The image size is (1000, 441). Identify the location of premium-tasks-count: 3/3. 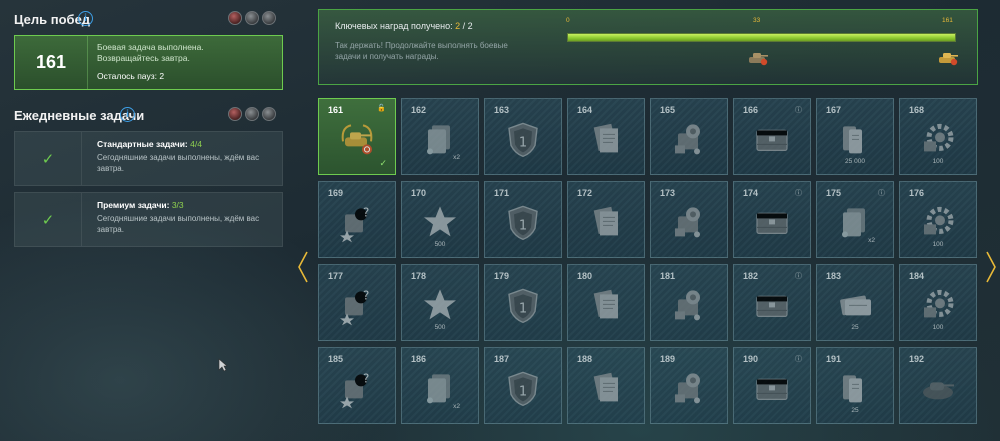
(177, 205).